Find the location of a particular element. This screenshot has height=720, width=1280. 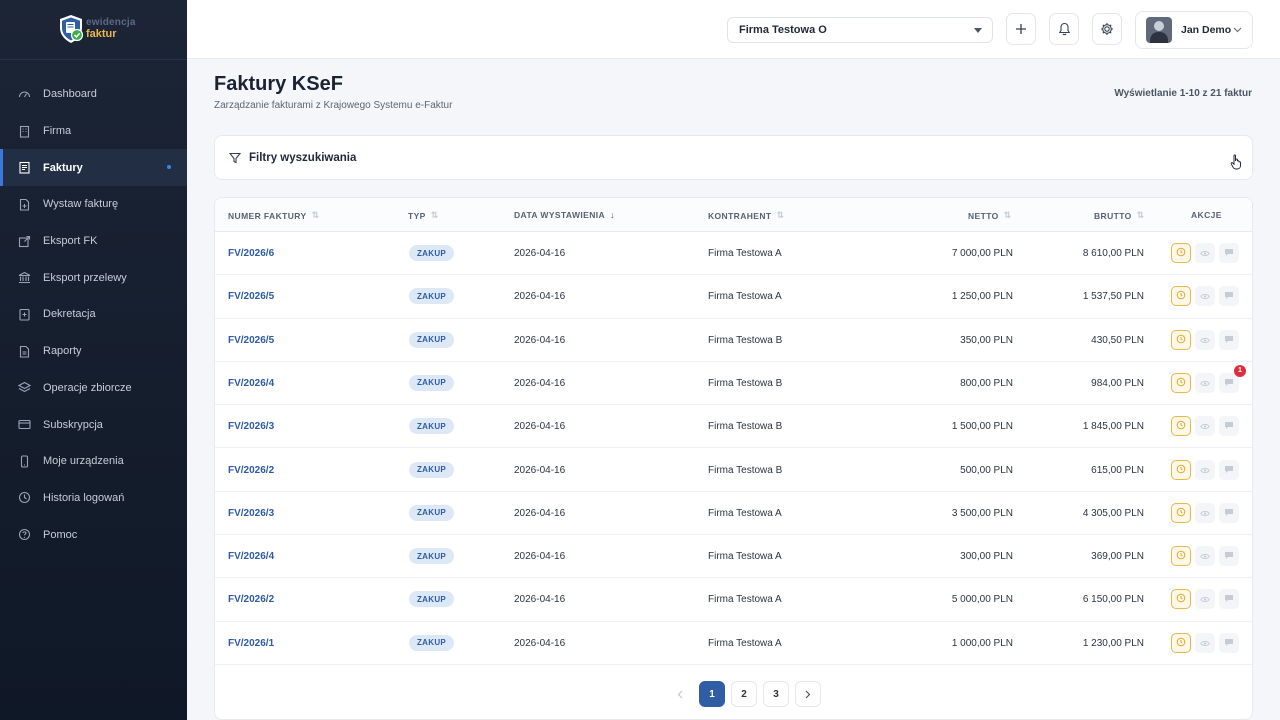

notifications-button is located at coordinates (1064, 29).